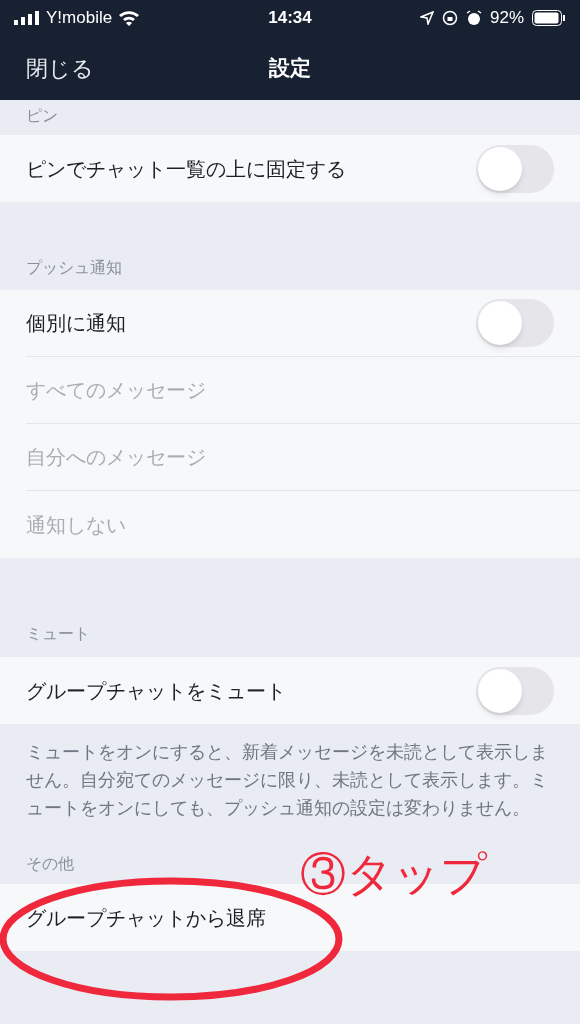 Image resolution: width=580 pixels, height=1024 pixels. Describe the element at coordinates (146, 918) in the screenshot. I see `row-label: グループチャットから退席` at that location.